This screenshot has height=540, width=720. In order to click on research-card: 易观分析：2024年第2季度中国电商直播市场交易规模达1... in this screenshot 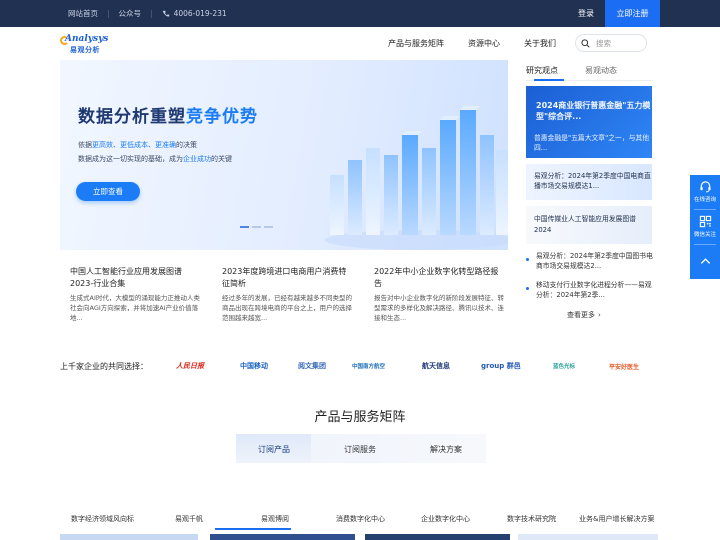, I will do `click(589, 182)`.